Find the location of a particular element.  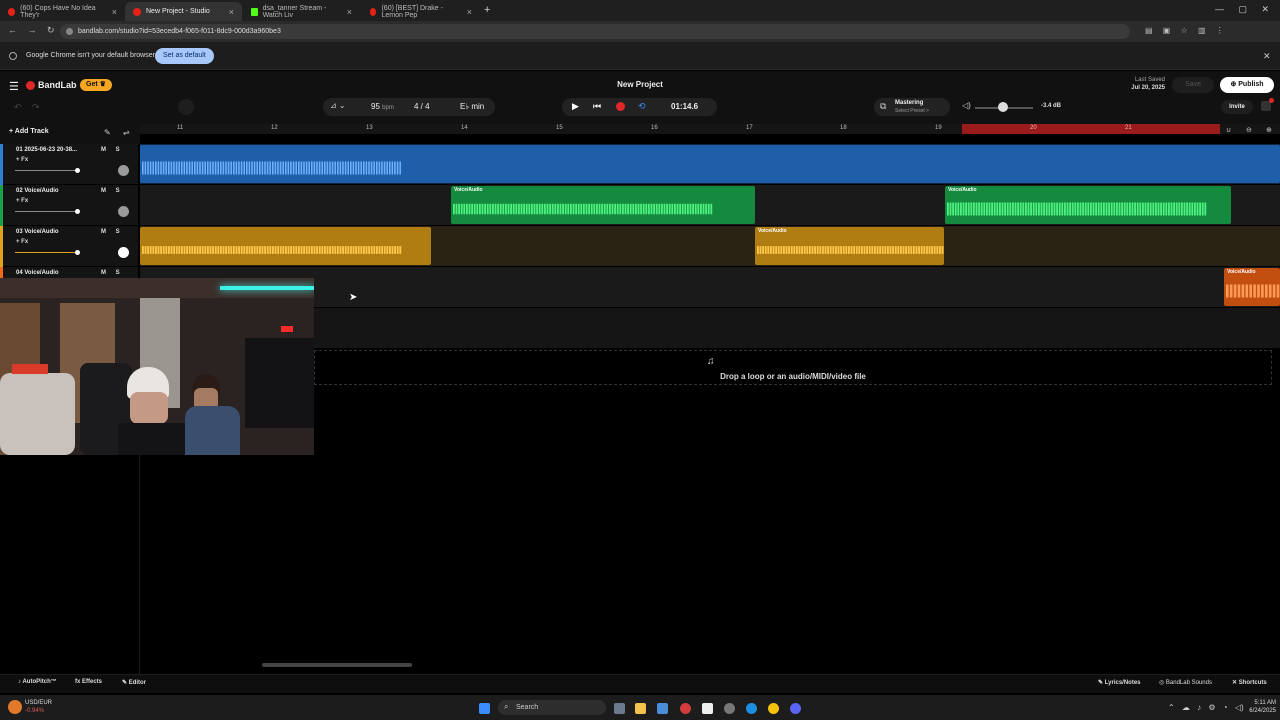

publish-label: Publish is located at coordinates (1251, 84).